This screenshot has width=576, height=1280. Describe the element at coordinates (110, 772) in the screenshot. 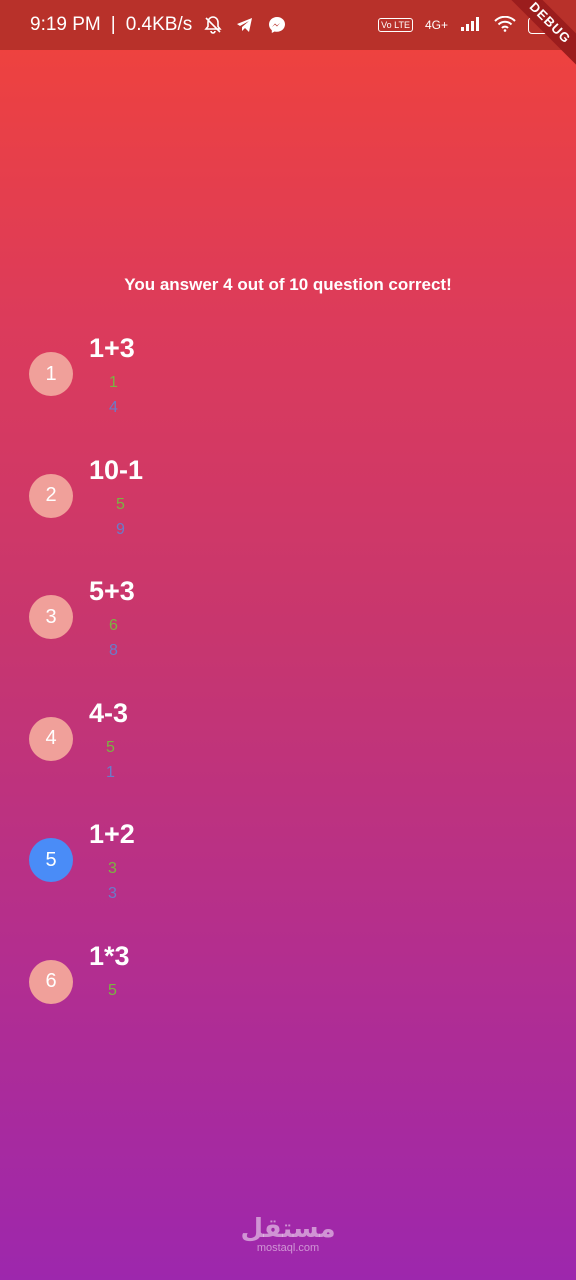

I see `correct-answer: 1` at that location.